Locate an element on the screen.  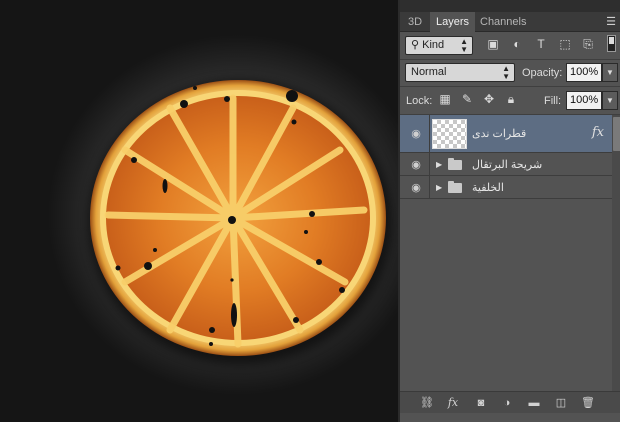
scrollbar-thumb is located at coordinates (616, 134).